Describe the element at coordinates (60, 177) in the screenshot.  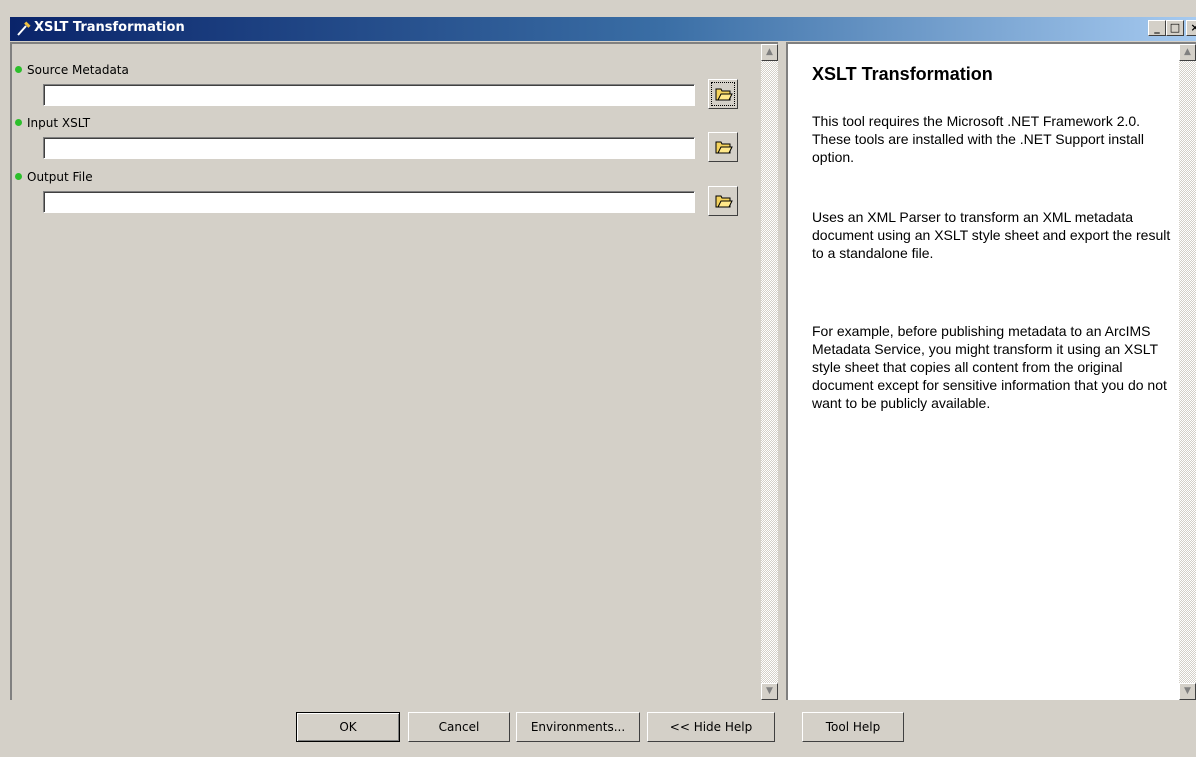
I see `output-file-label: Output File` at that location.